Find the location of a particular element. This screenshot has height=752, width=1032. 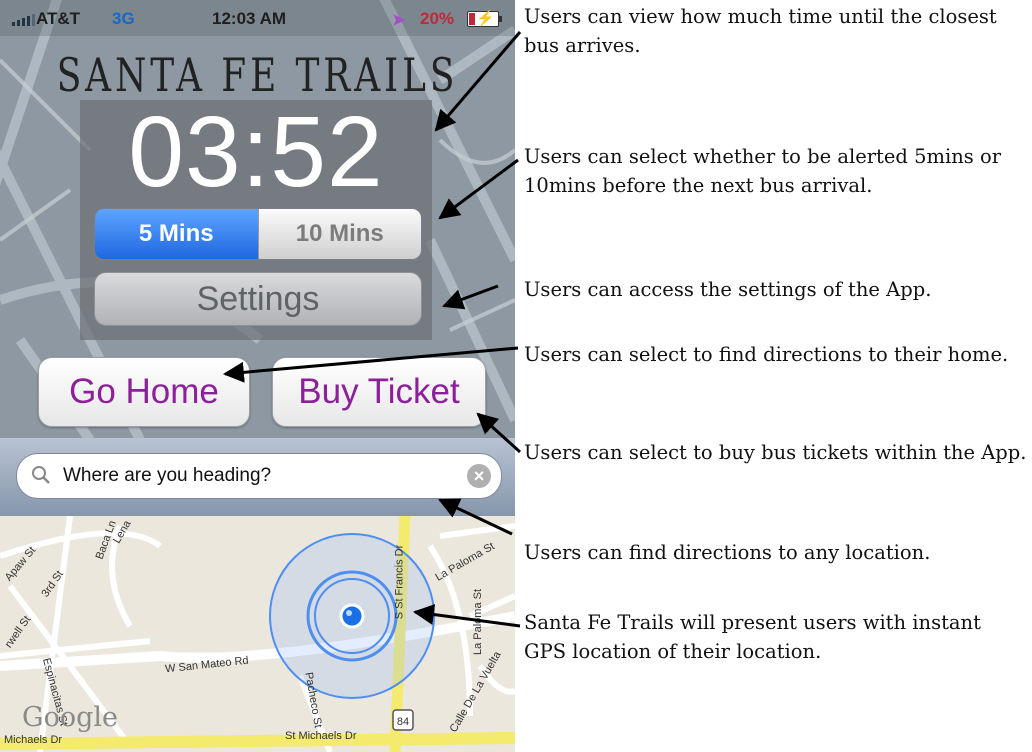

go-home-button: Go Home is located at coordinates (144, 392).